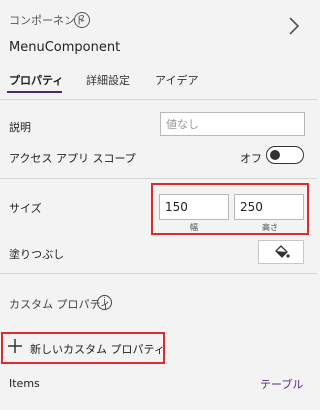 The width and height of the screenshot is (320, 410). I want to click on help-icon: ?, so click(82, 20).